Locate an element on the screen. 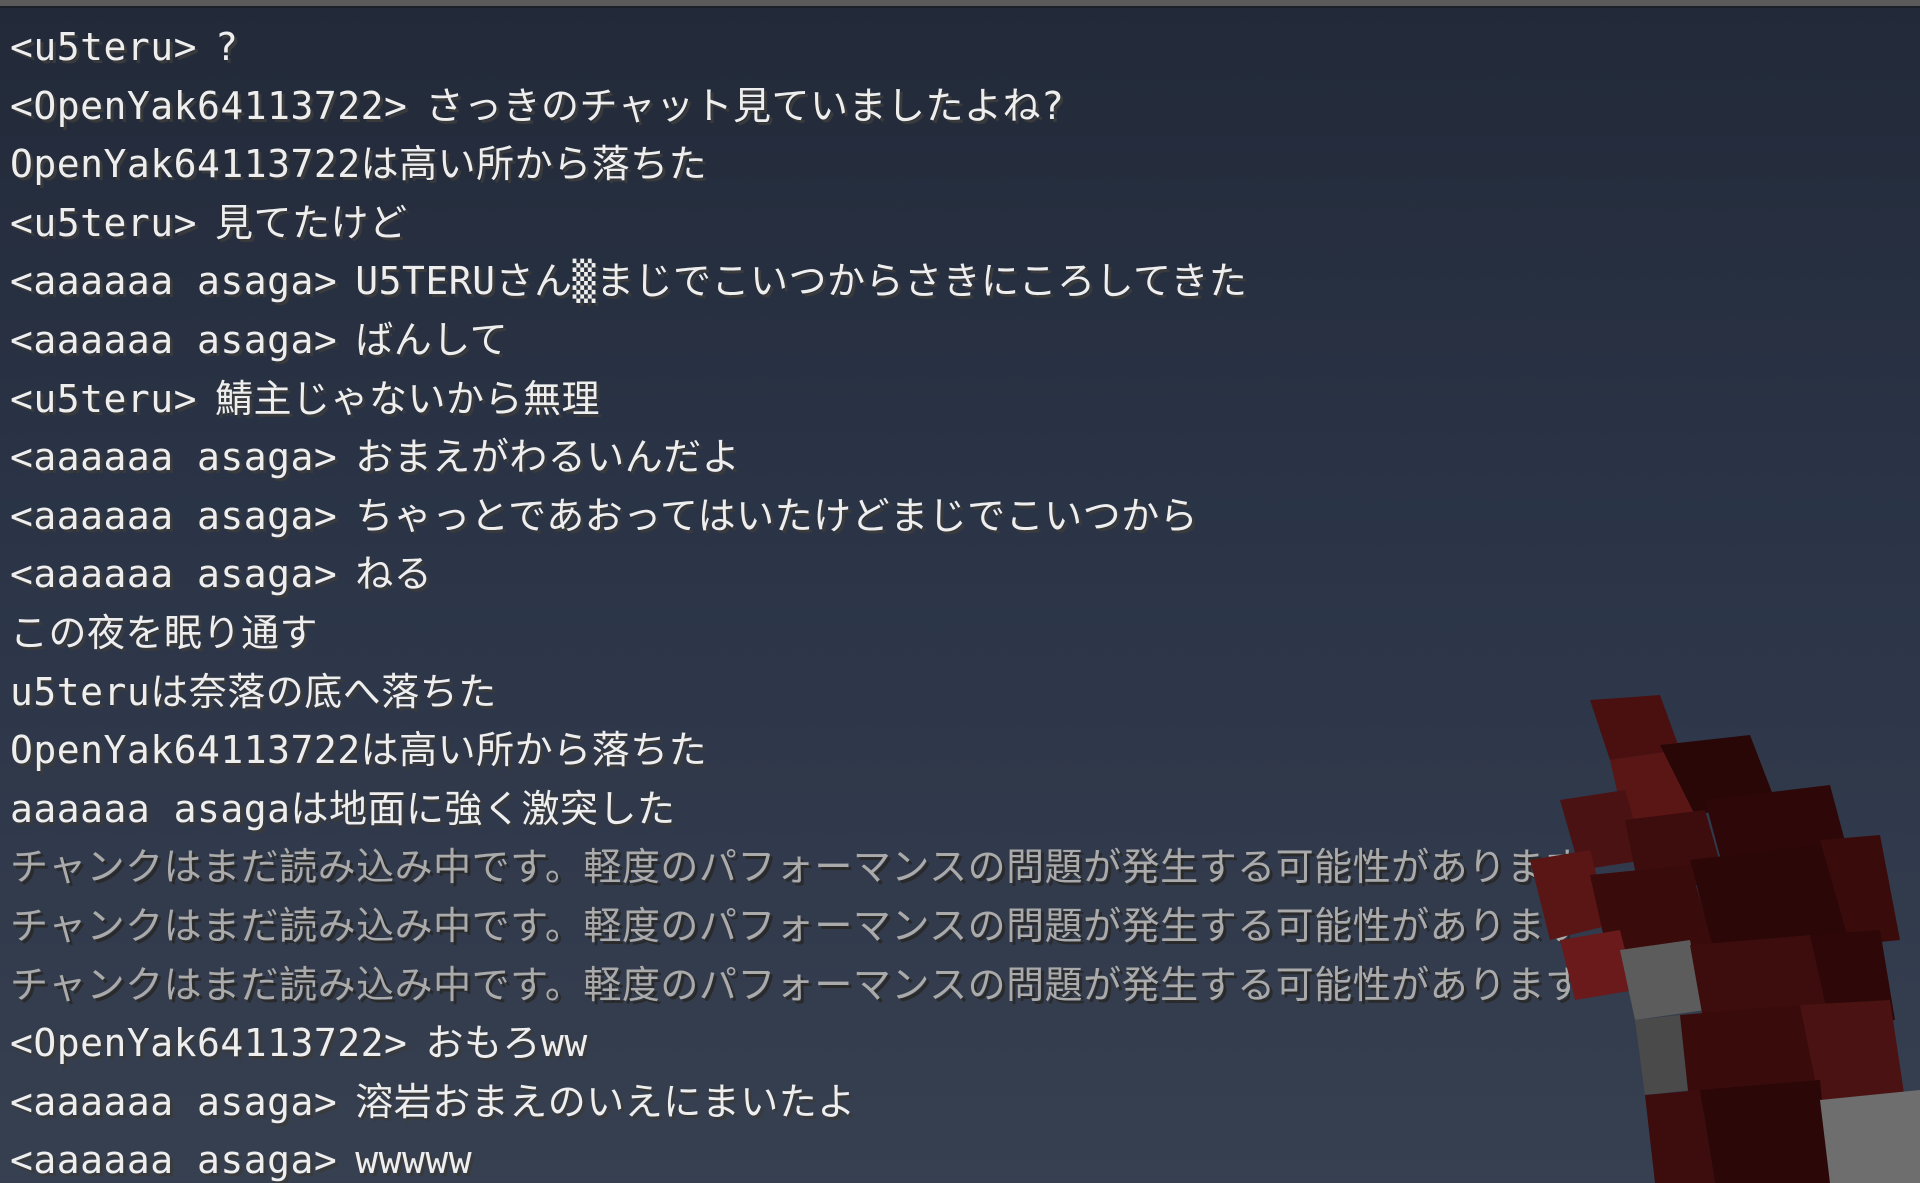 This screenshot has height=1183, width=1920. chat-message: u5teruは奈落の底へ落ちた is located at coordinates (253, 691).